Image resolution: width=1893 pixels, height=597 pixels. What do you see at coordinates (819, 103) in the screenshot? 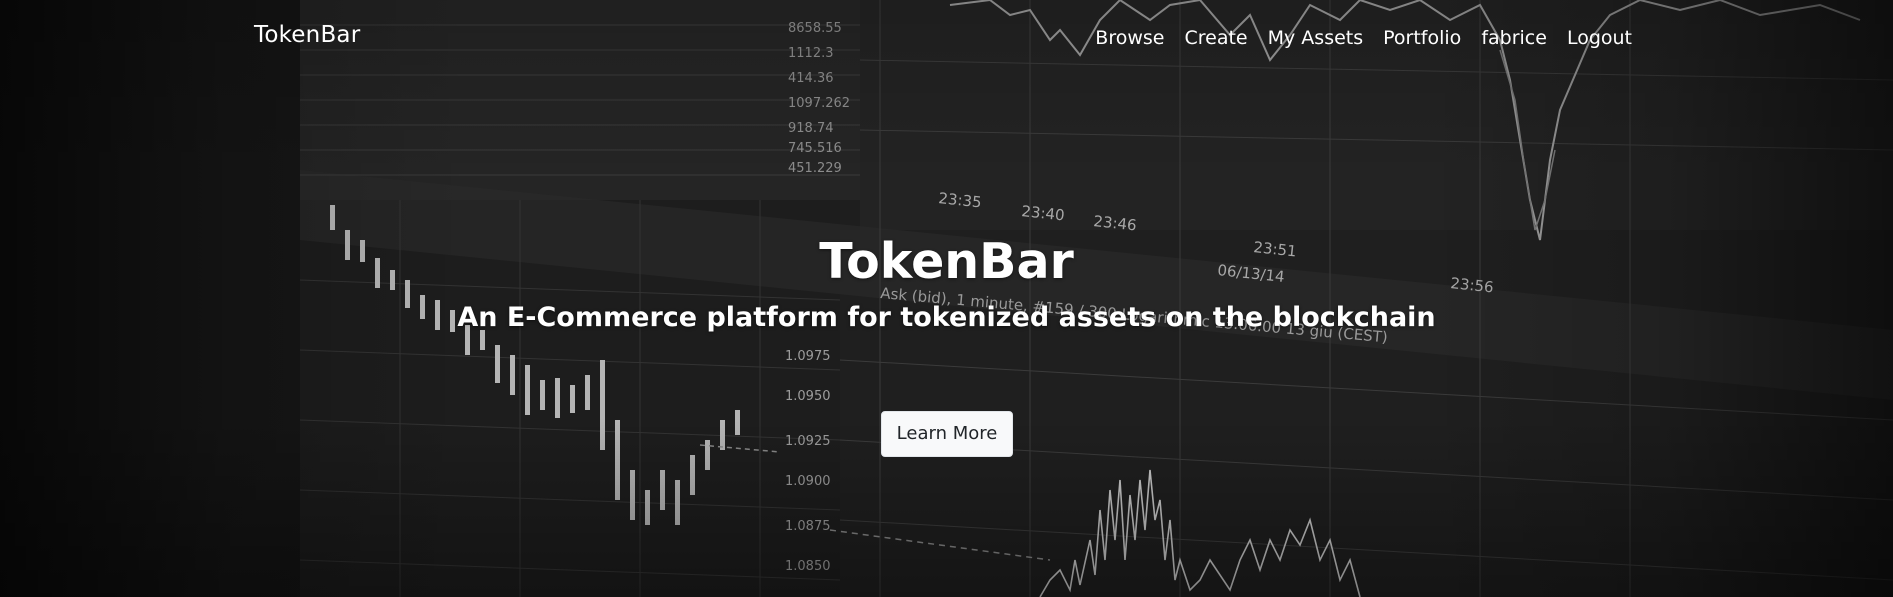
I see `table-value: 1097.262` at bounding box center [819, 103].